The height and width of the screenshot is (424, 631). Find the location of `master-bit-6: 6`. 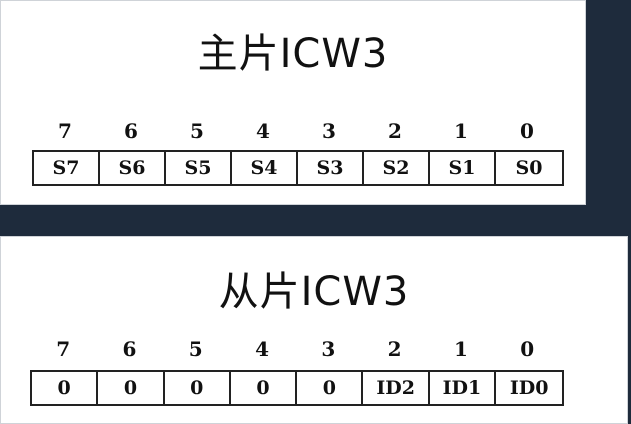

master-bit-6: 6 is located at coordinates (131, 131).